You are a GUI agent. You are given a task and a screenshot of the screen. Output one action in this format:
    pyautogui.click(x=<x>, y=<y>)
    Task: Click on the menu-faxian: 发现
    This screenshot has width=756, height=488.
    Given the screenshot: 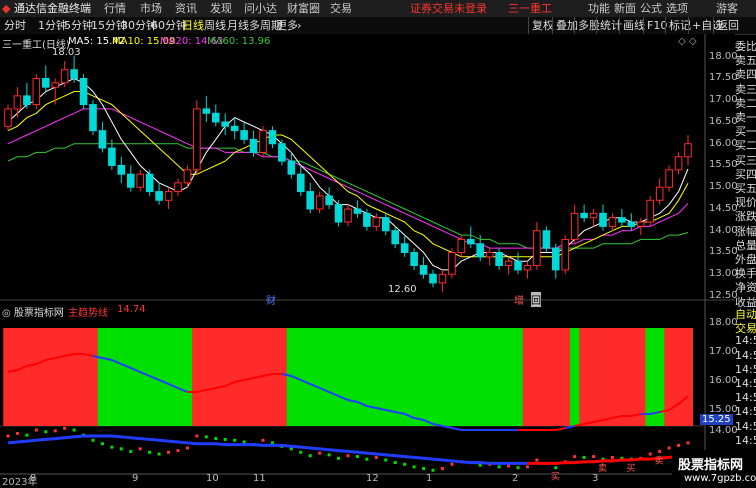 What is the action you would take?
    pyautogui.click(x=221, y=8)
    